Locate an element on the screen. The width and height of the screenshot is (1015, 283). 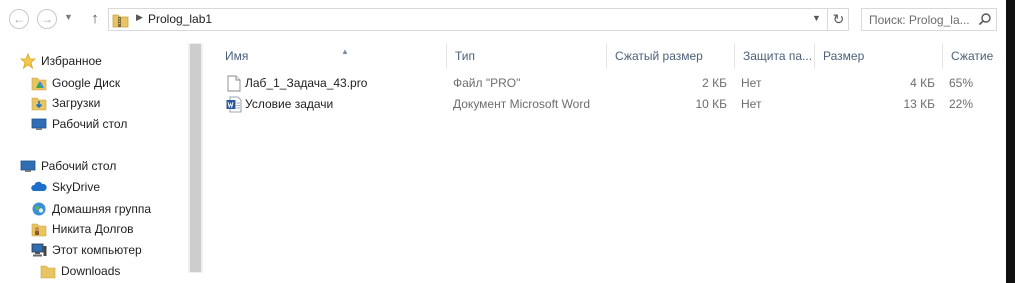
computer-icon is located at coordinates (39, 250).